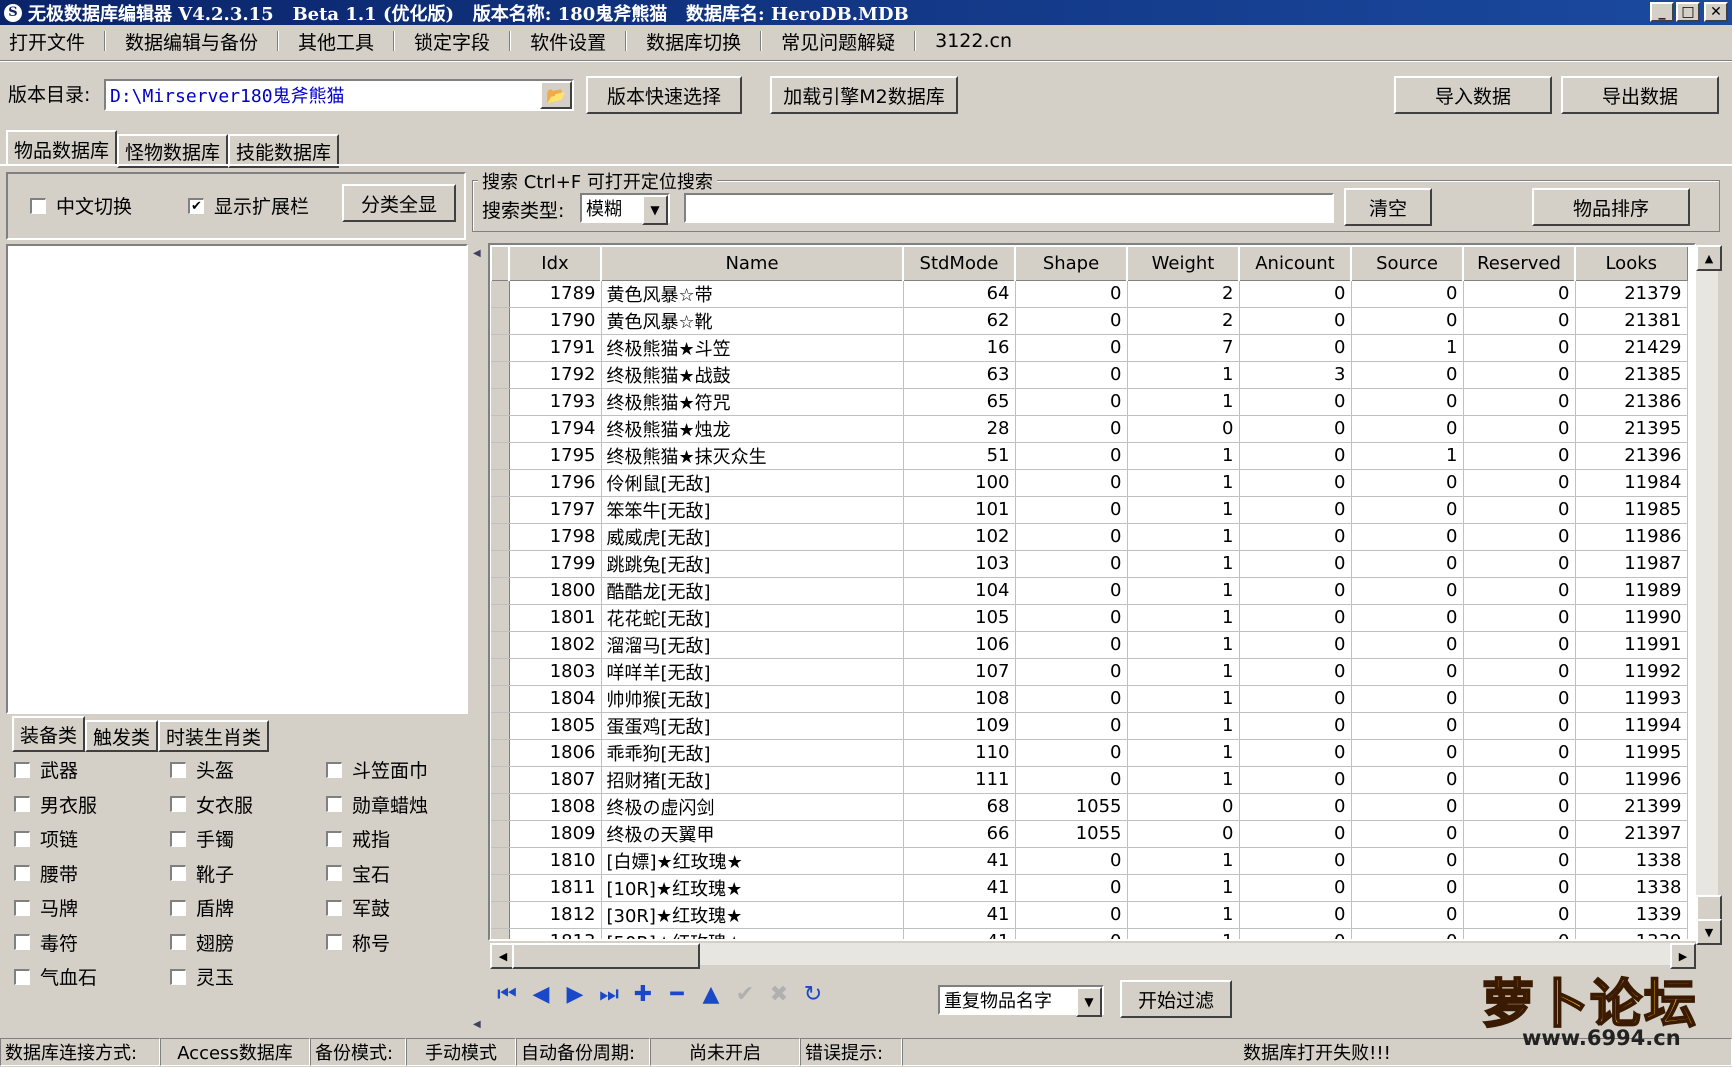 This screenshot has width=1732, height=1067. What do you see at coordinates (1631, 933) in the screenshot?
I see `cell-looks: 1339` at bounding box center [1631, 933].